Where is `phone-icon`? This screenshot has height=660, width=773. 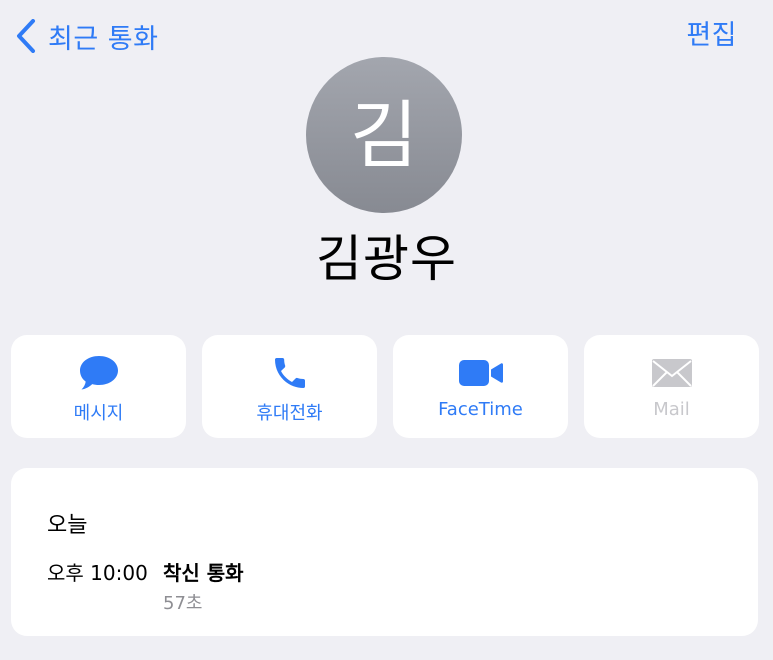 phone-icon is located at coordinates (289, 373).